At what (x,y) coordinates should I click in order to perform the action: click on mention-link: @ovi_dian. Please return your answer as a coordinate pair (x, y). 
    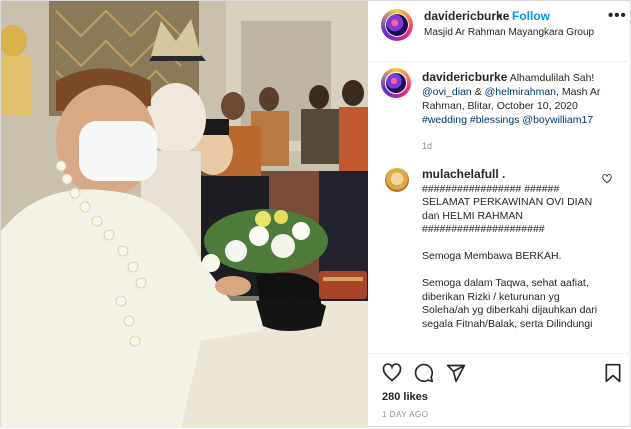
    Looking at the image, I should click on (447, 92).